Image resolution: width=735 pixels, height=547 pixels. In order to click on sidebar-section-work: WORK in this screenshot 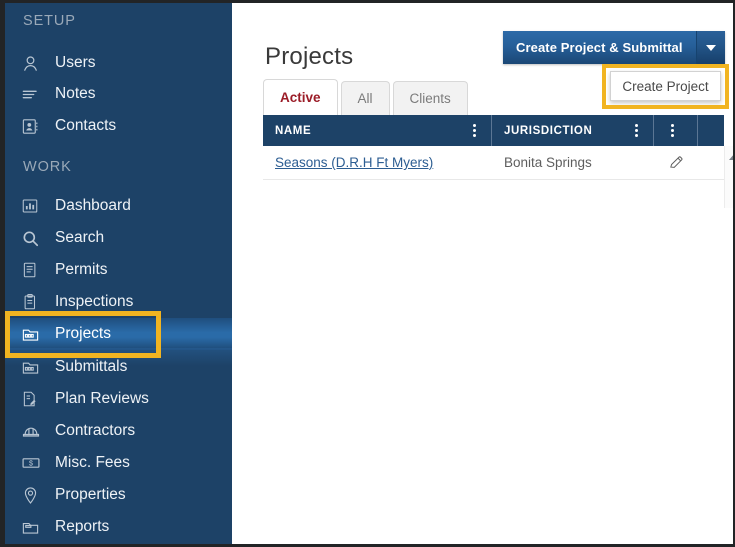, I will do `click(47, 167)`.